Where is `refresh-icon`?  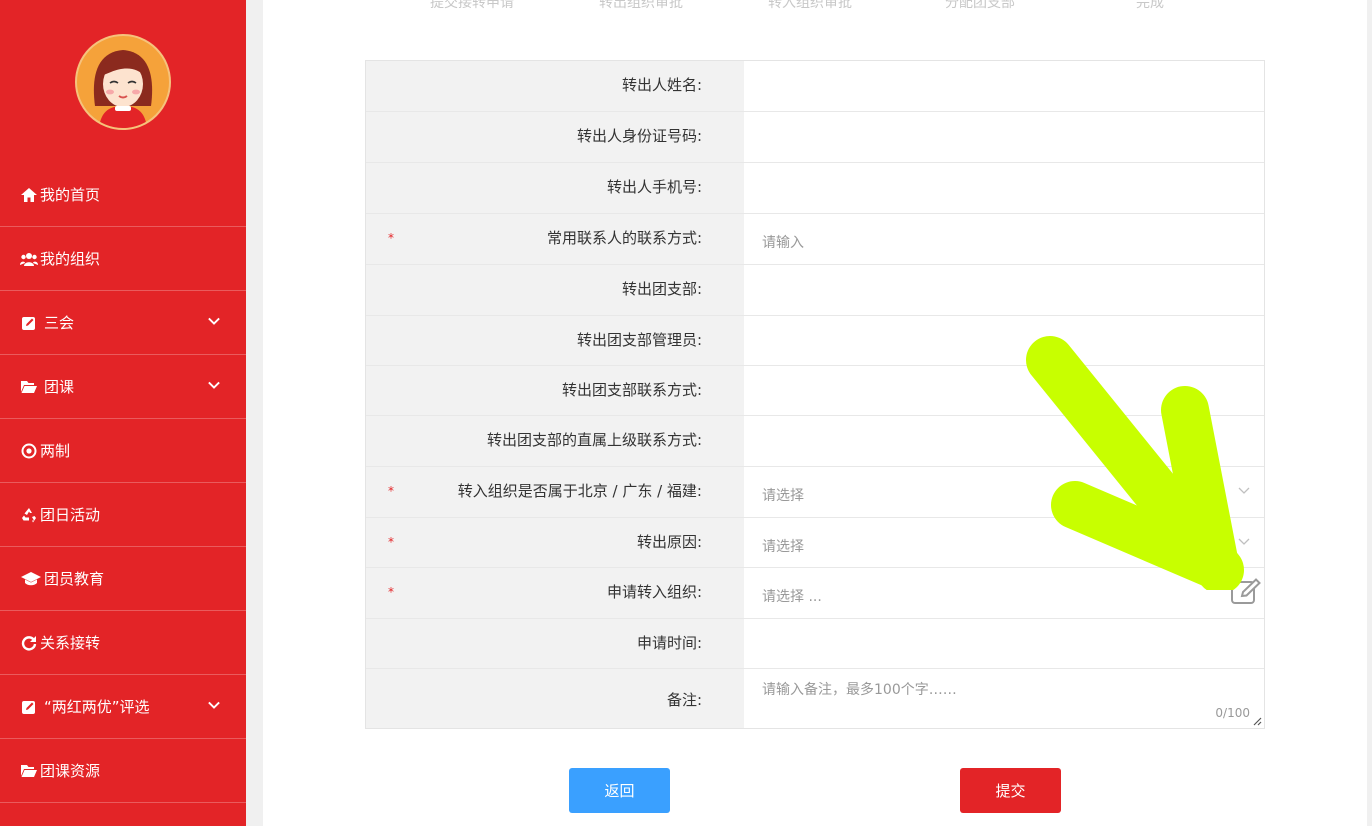 refresh-icon is located at coordinates (29, 643).